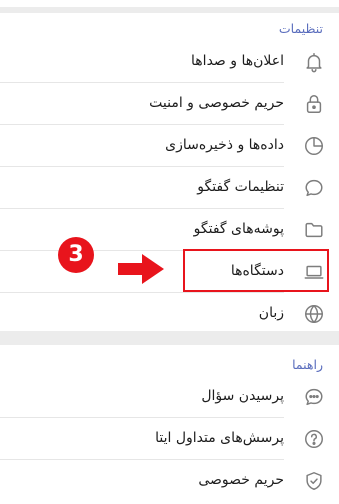 The image size is (339, 504). Describe the element at coordinates (307, 364) in the screenshot. I see `help-section-title: راهنما` at that location.